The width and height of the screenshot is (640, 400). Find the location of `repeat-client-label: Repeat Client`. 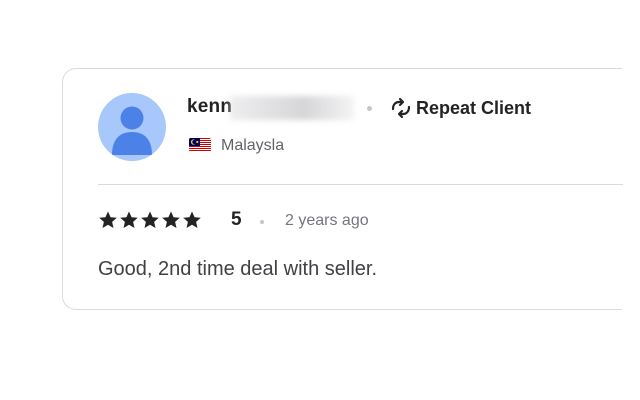

repeat-client-label: Repeat Client is located at coordinates (474, 107).